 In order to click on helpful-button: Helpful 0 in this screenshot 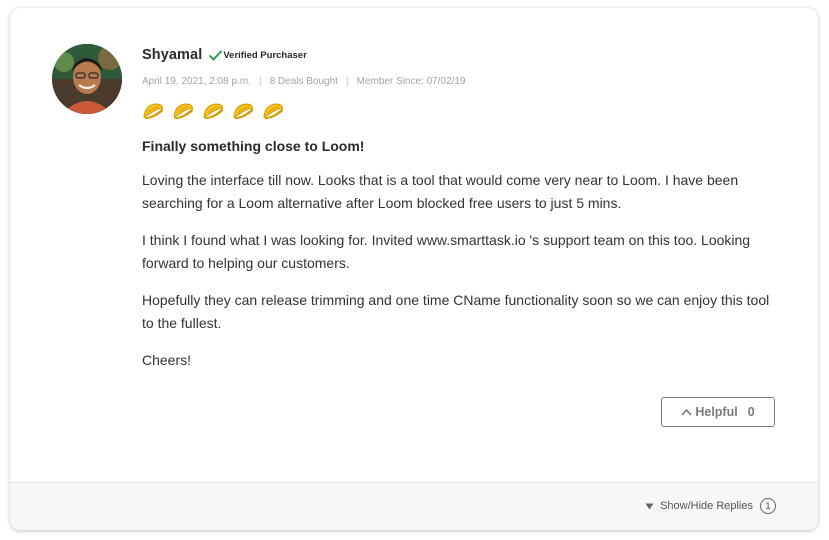, I will do `click(718, 412)`.